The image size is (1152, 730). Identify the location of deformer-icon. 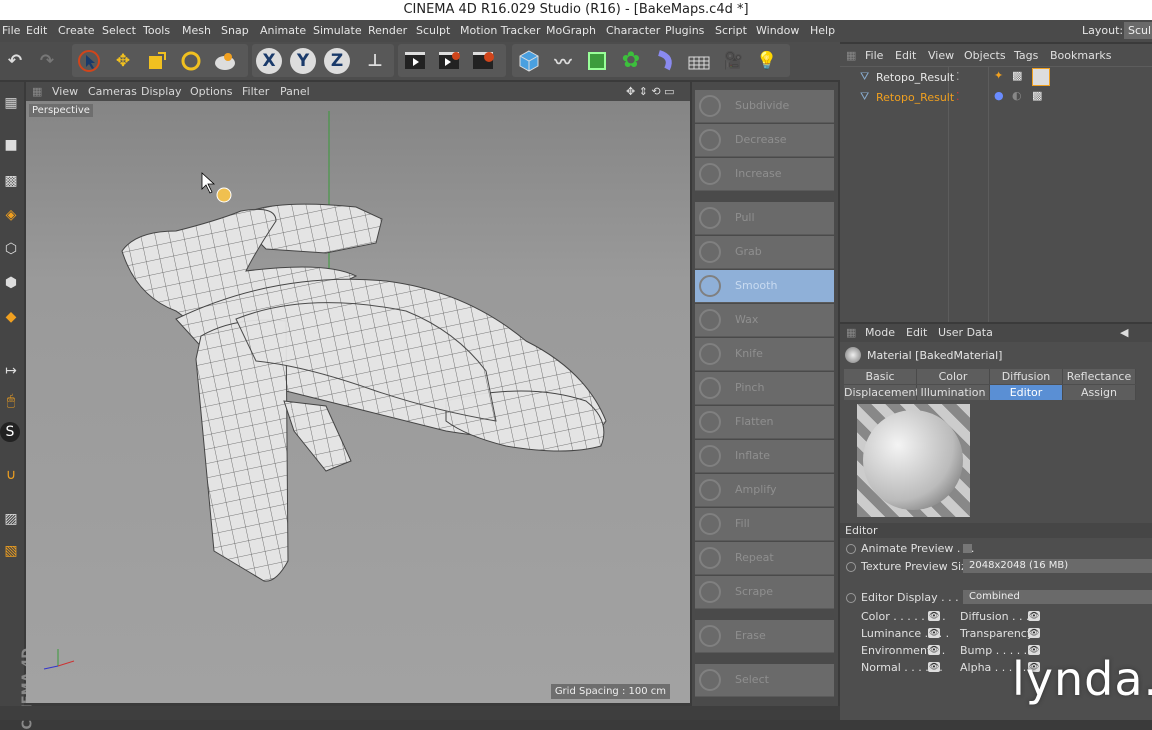
(665, 60).